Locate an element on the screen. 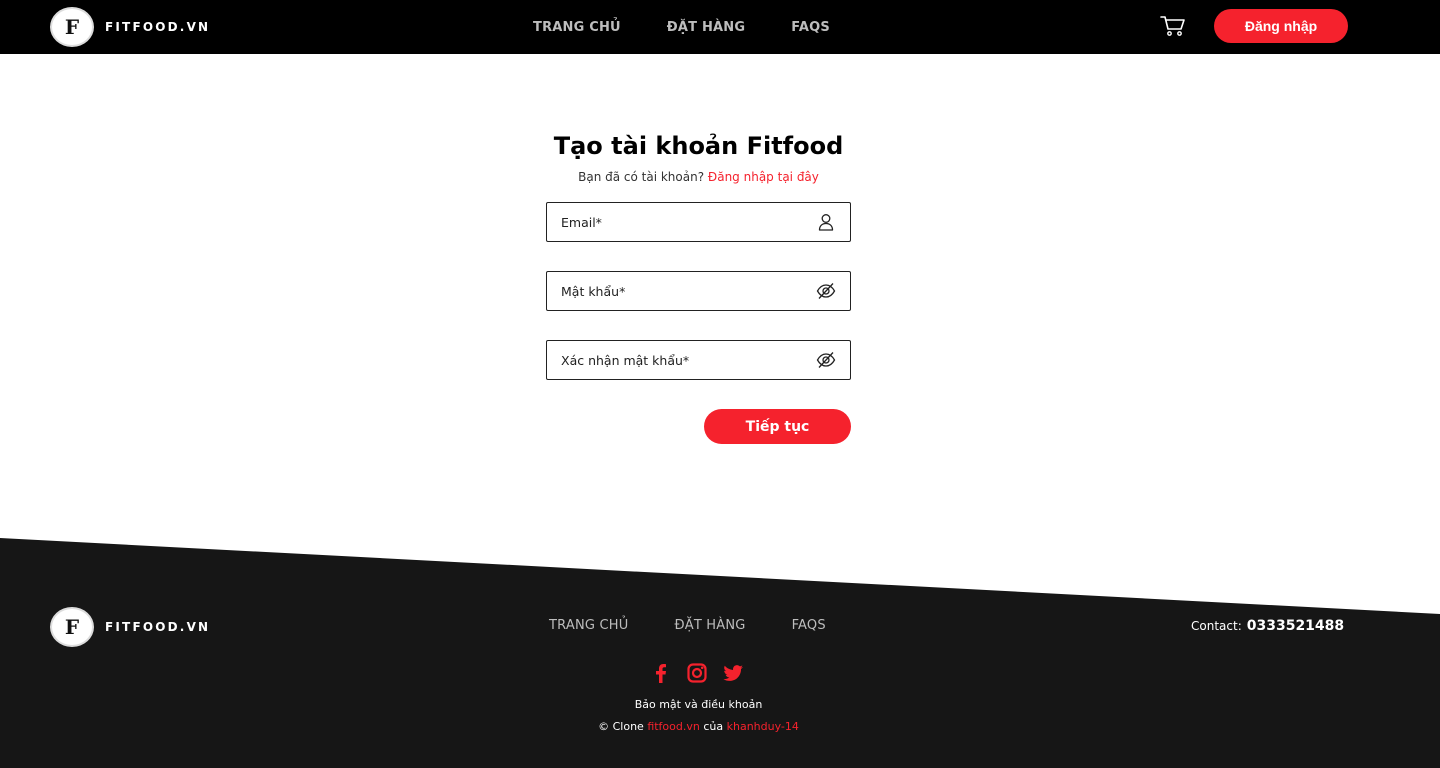  instagram-icon is located at coordinates (697, 673).